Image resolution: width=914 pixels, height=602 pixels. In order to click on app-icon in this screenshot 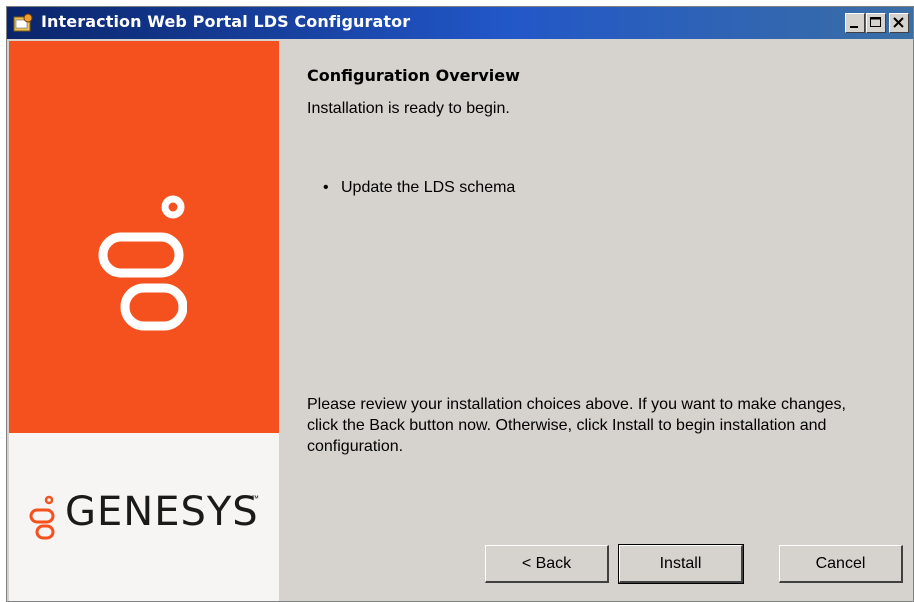, I will do `click(24, 23)`.